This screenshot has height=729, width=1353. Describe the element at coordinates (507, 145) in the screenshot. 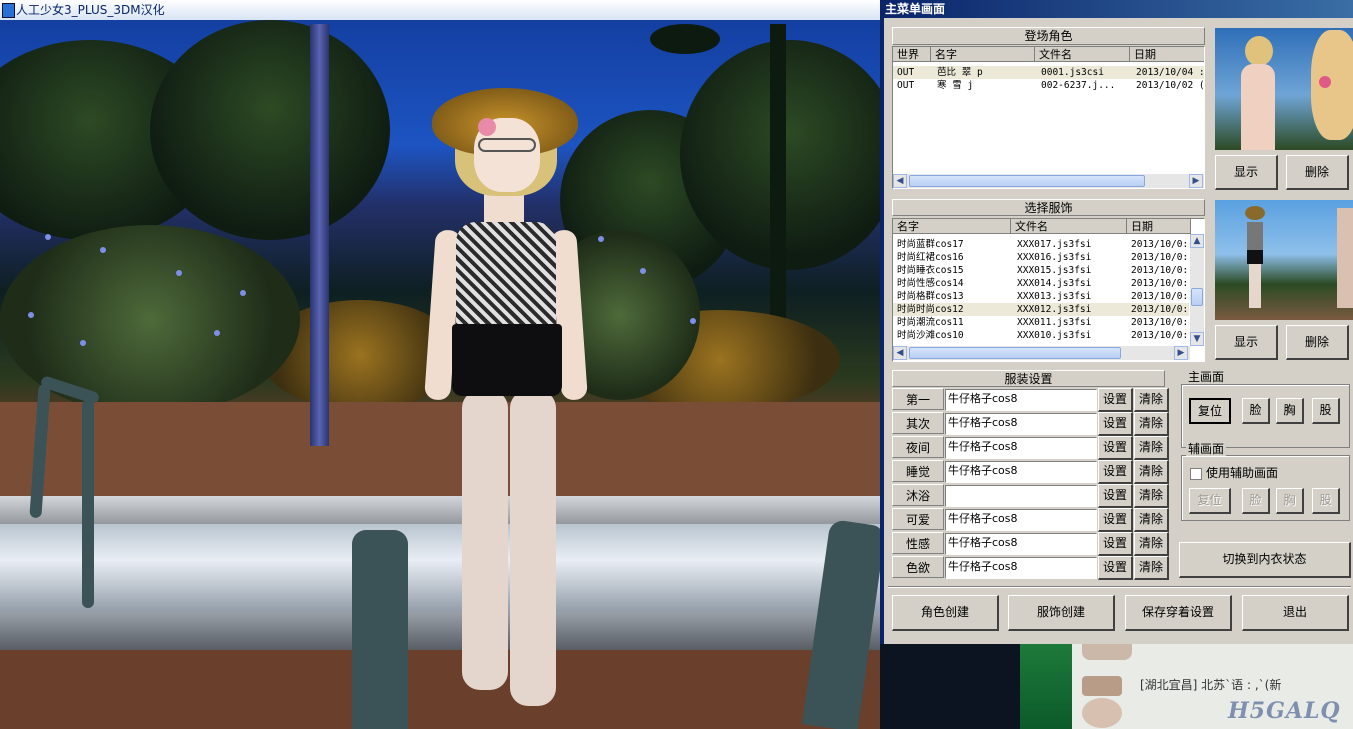

I see `glasses-icon` at that location.